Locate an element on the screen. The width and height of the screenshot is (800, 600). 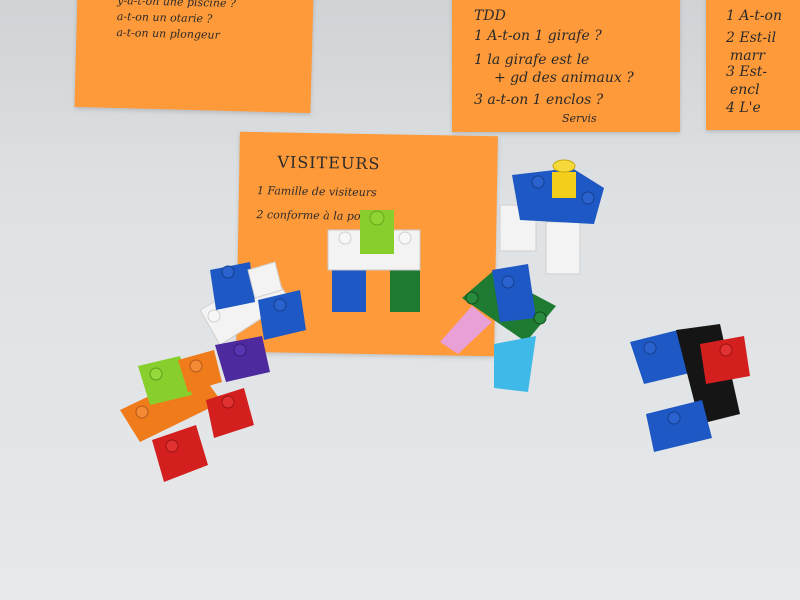
lego-figure-white-arch is located at coordinates (374, 261).